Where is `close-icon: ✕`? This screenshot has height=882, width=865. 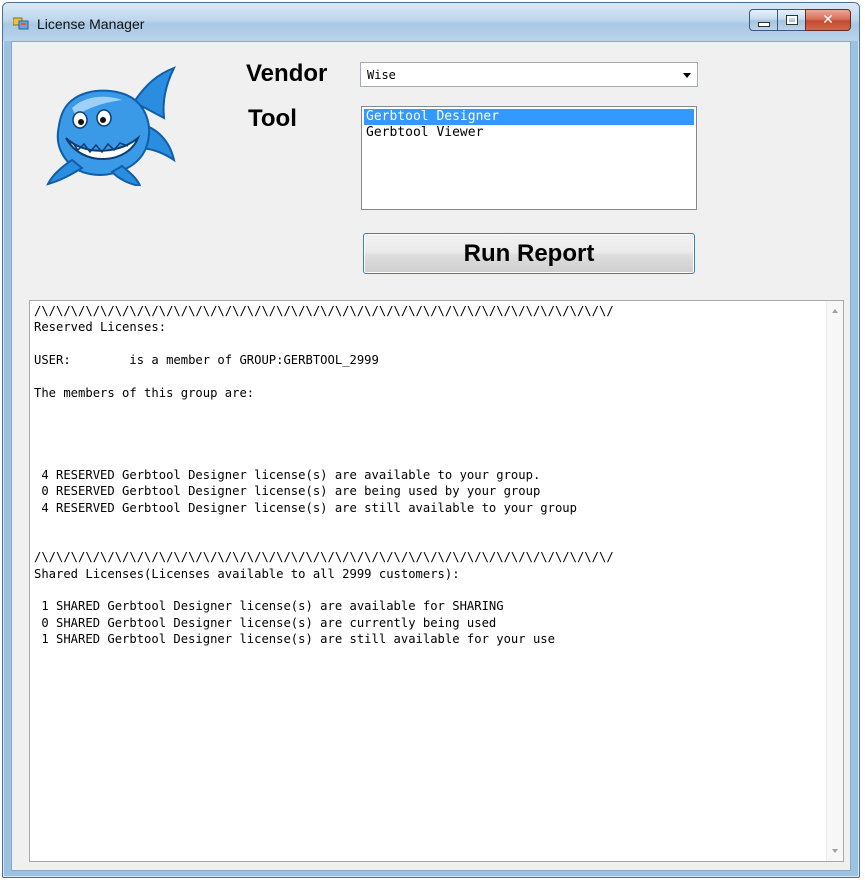
close-icon: ✕ is located at coordinates (828, 20).